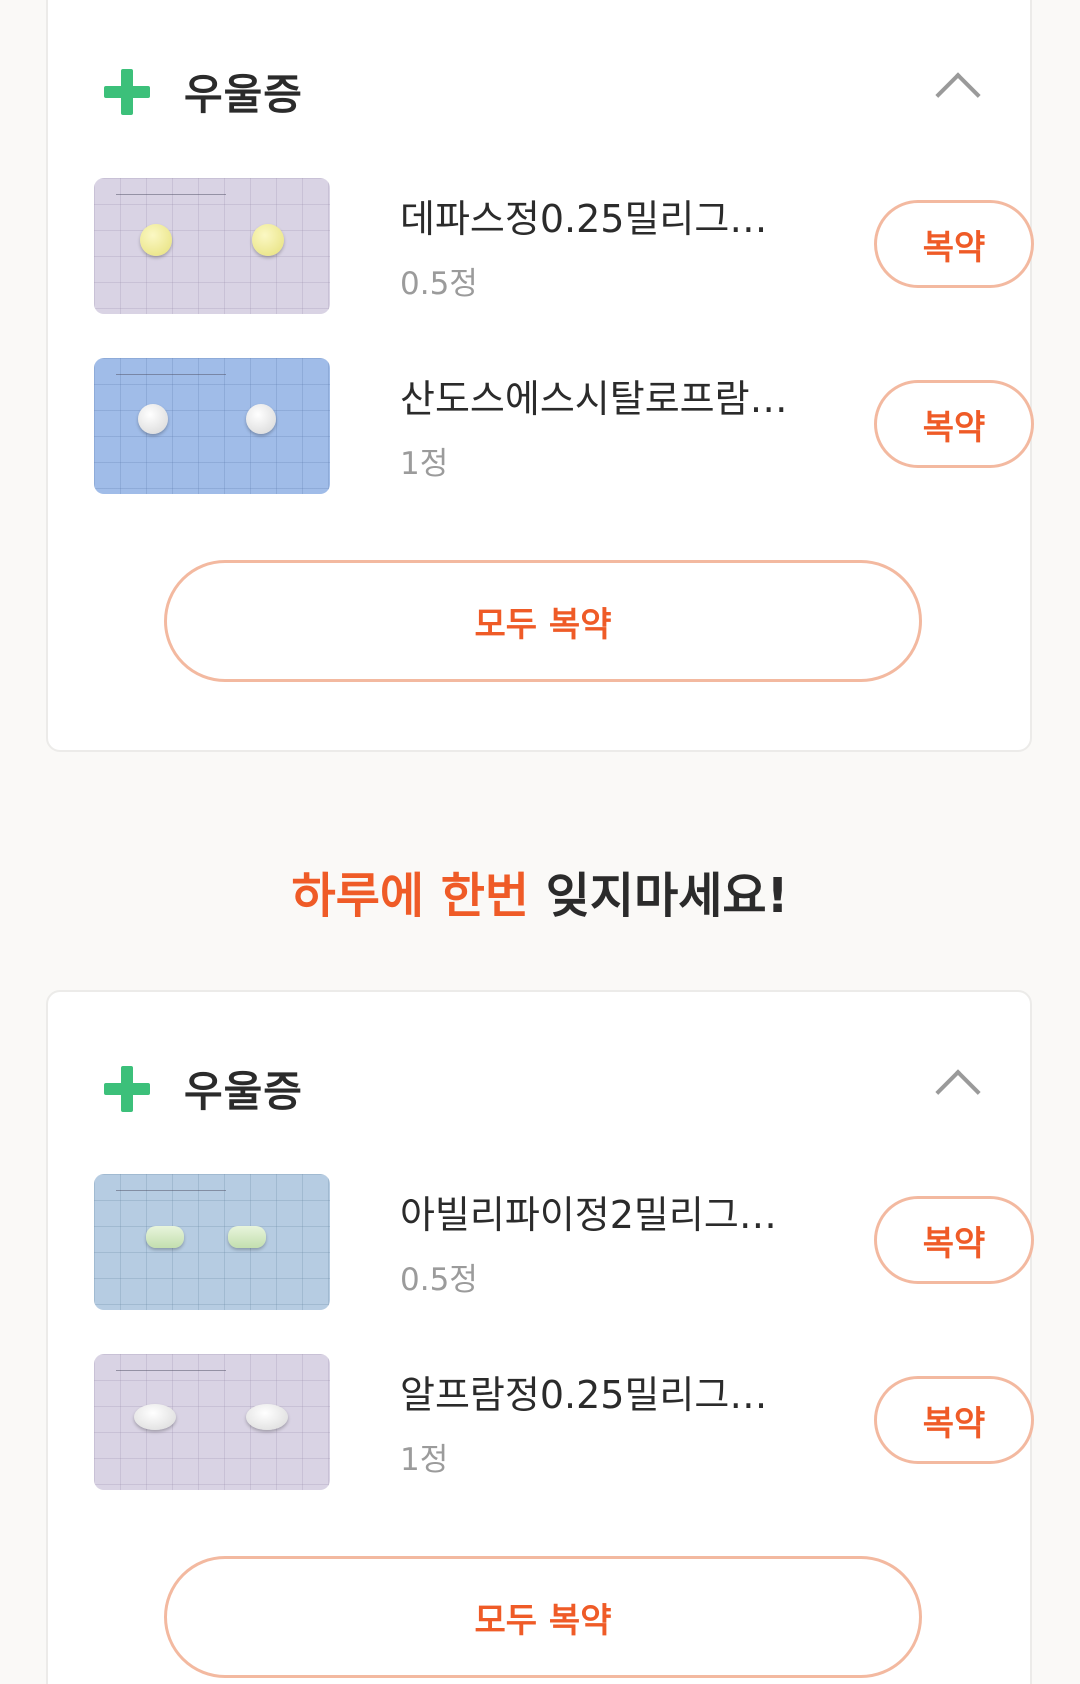 This screenshot has height=1684, width=1080. What do you see at coordinates (564, 426) in the screenshot?
I see `medication-row: 산도스에스시탈로프람… 1정 복약` at bounding box center [564, 426].